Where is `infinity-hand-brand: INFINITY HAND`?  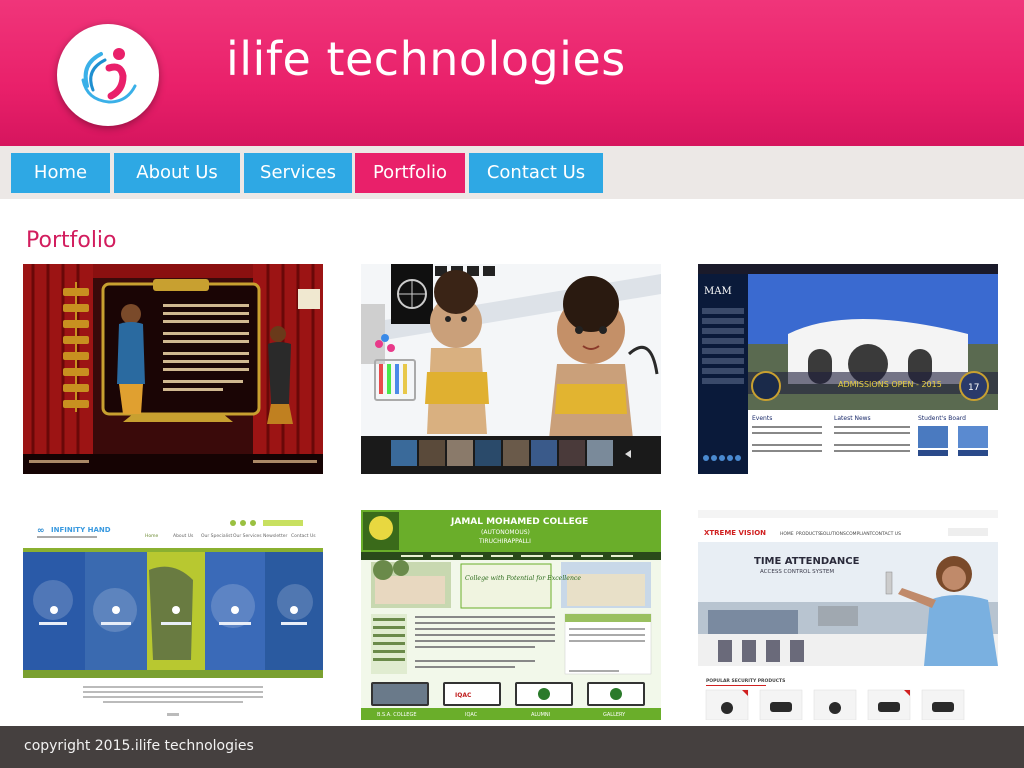
infinity-hand-brand: INFINITY HAND is located at coordinates (81, 530).